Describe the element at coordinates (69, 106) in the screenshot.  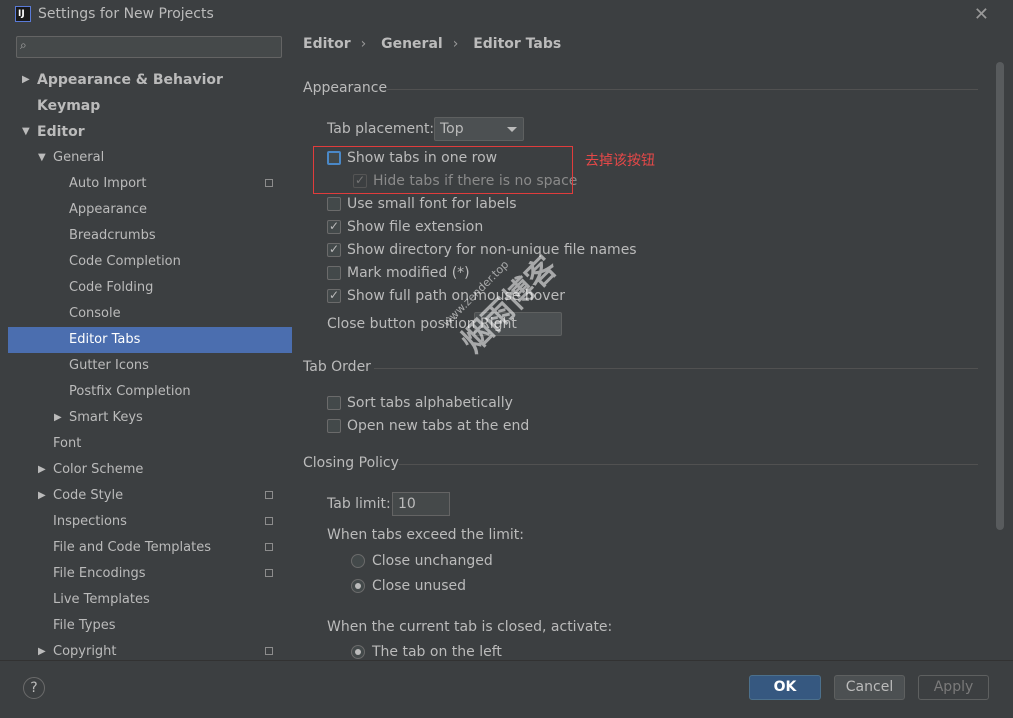
I see `sidebar-item-label: Keymap` at that location.